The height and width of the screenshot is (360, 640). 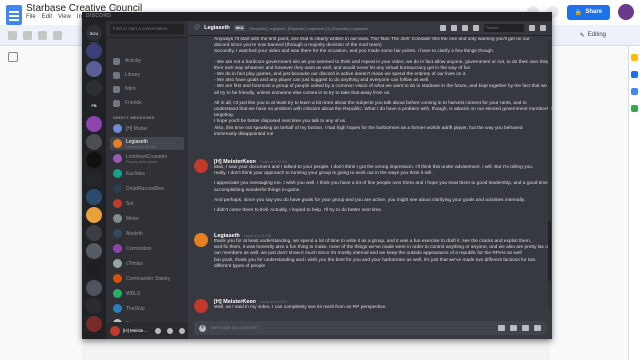 What do you see at coordinates (476, 28) in the screenshot?
I see `add-friend-icon` at bounding box center [476, 28].